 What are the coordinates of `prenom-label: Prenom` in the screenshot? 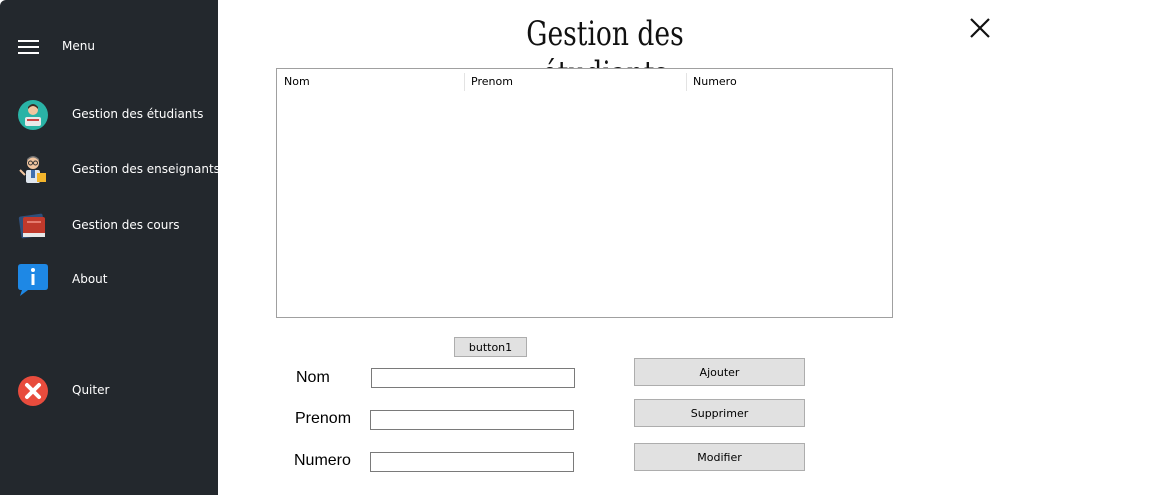 It's located at (323, 418).